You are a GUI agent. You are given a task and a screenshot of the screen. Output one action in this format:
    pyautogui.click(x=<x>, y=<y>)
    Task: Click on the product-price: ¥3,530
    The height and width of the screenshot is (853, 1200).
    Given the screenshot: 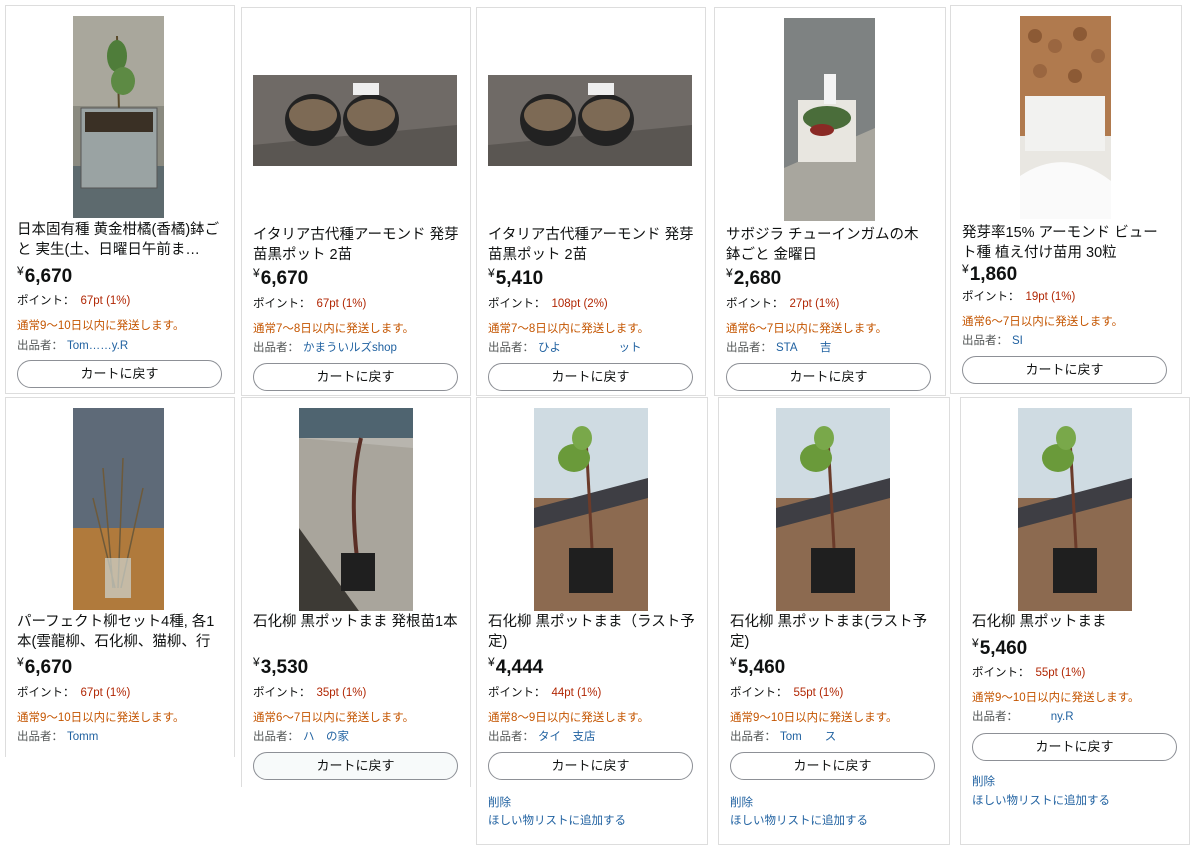 What is the action you would take?
    pyautogui.click(x=281, y=666)
    